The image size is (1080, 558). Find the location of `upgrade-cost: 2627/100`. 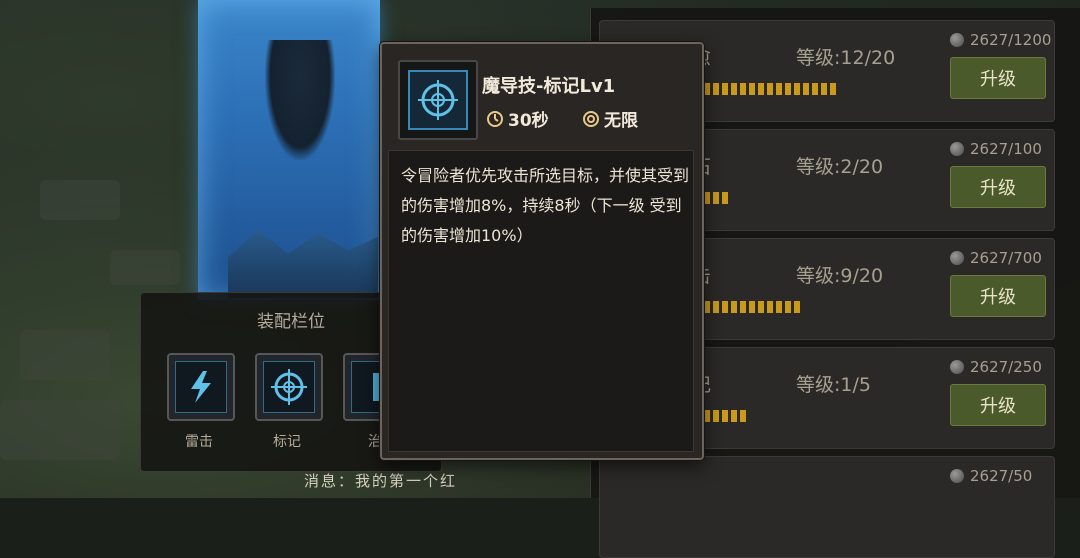

upgrade-cost: 2627/100 is located at coordinates (996, 149).